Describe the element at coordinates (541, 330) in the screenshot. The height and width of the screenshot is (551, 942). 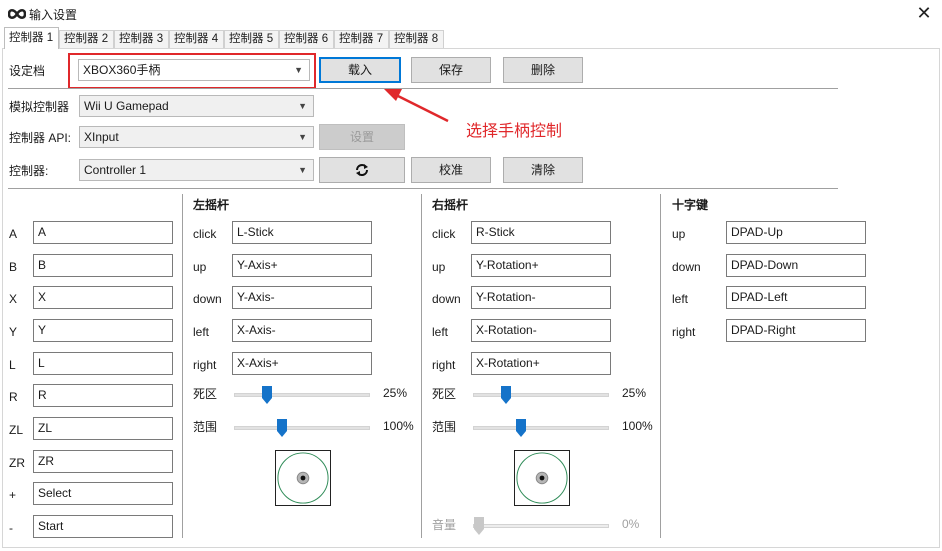
I see `right-stick-binding-left: X-Rotation-` at that location.